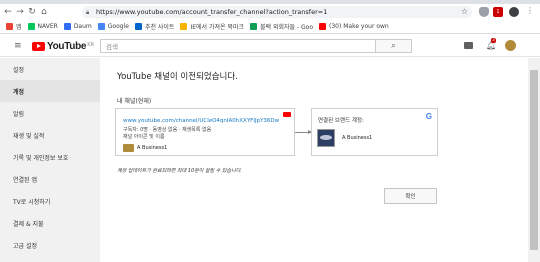  Describe the element at coordinates (428, 116) in the screenshot. I see `google-icon: G` at that location.